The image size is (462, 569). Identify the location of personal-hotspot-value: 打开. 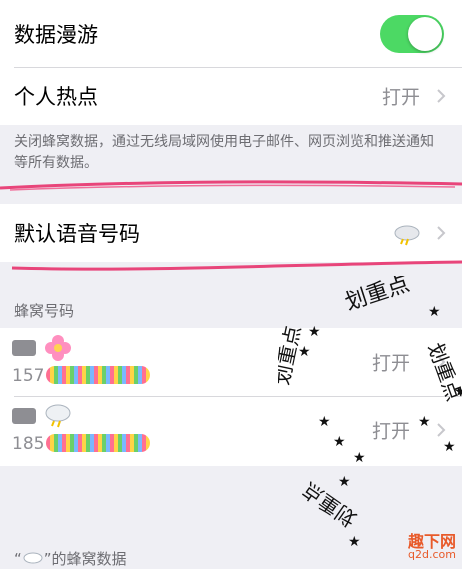
(400, 97).